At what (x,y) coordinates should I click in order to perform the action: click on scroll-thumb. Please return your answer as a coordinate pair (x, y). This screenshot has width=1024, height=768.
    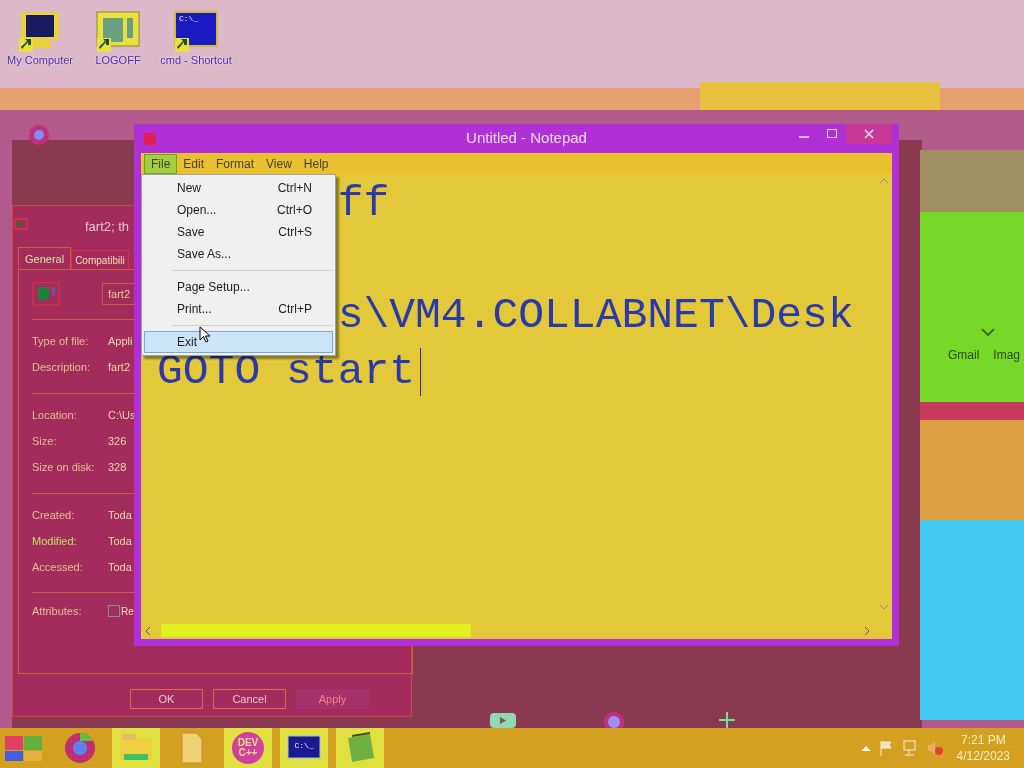
    Looking at the image, I should click on (316, 630).